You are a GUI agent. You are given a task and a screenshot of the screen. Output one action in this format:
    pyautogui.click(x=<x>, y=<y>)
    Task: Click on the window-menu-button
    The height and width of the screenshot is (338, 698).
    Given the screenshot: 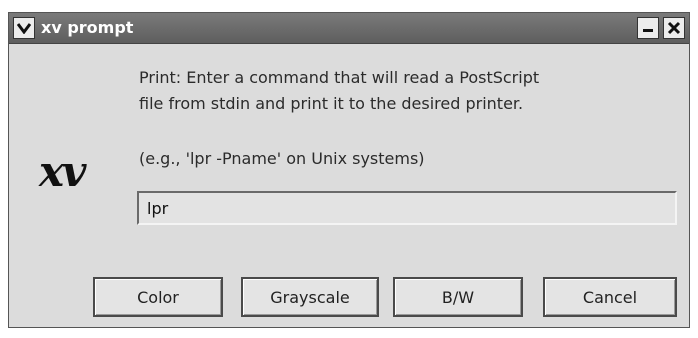 What is the action you would take?
    pyautogui.click(x=24, y=28)
    